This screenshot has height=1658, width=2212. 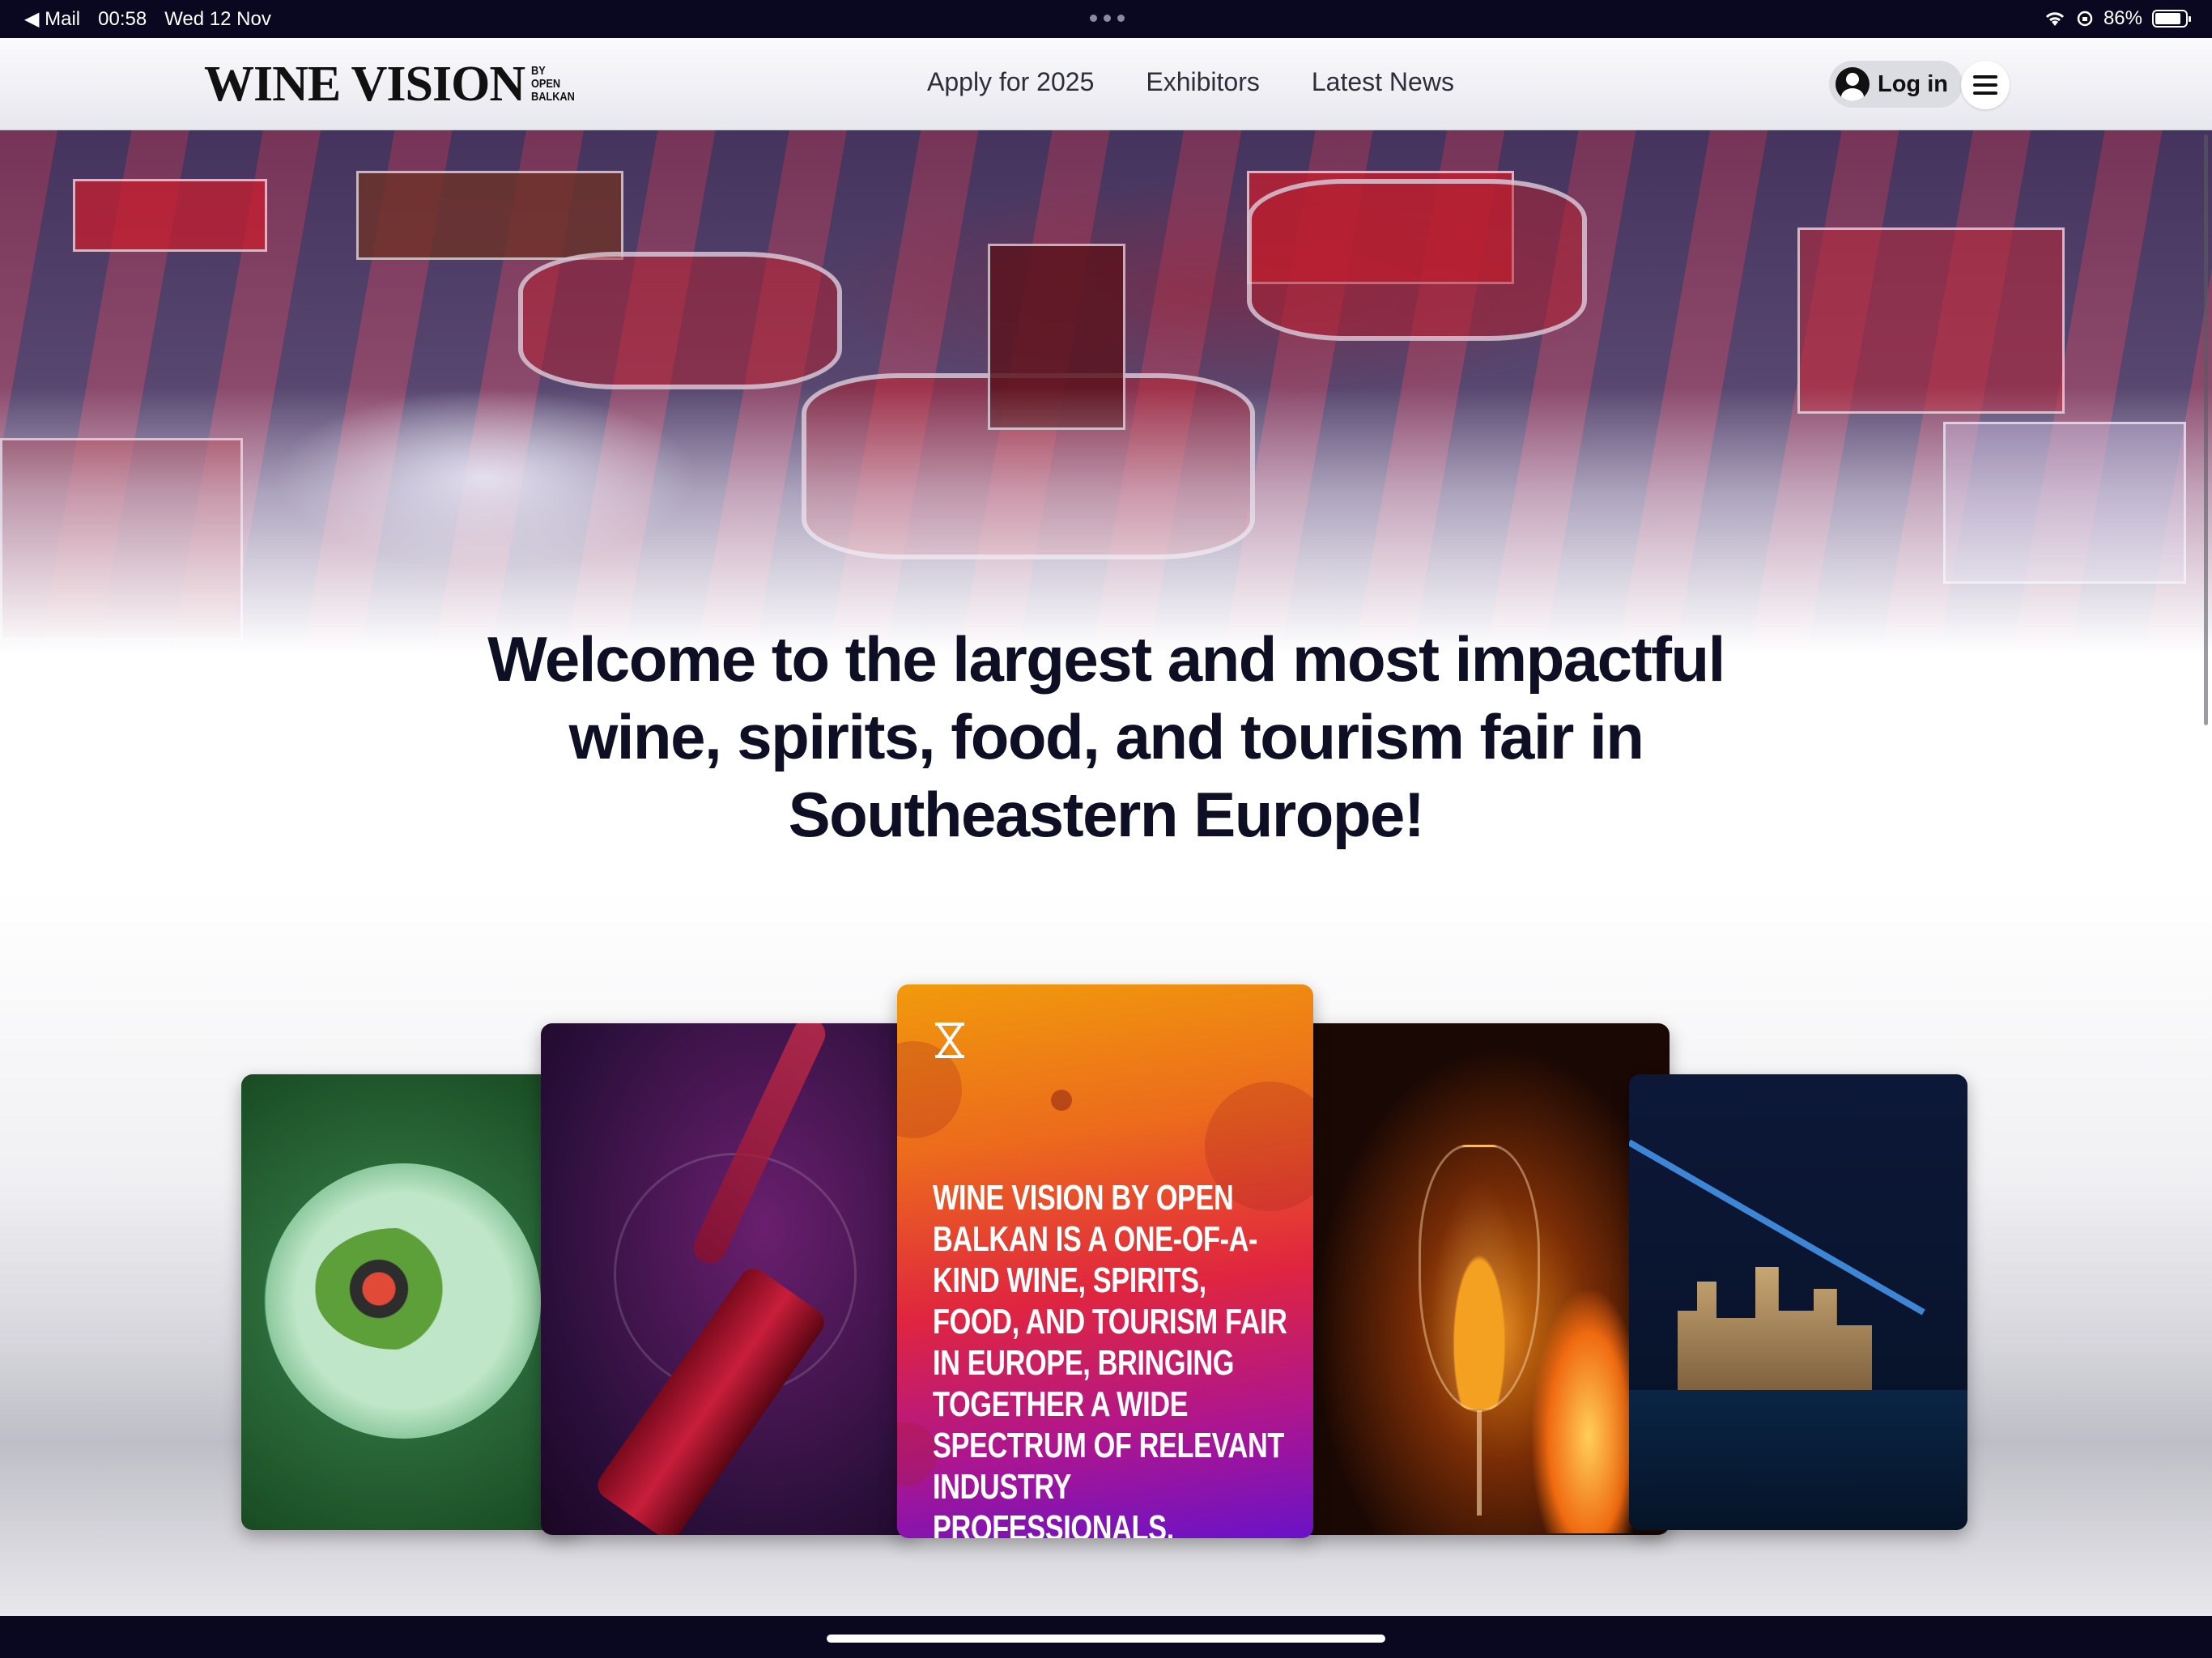 I want to click on card-tourism, so click(x=1798, y=1302).